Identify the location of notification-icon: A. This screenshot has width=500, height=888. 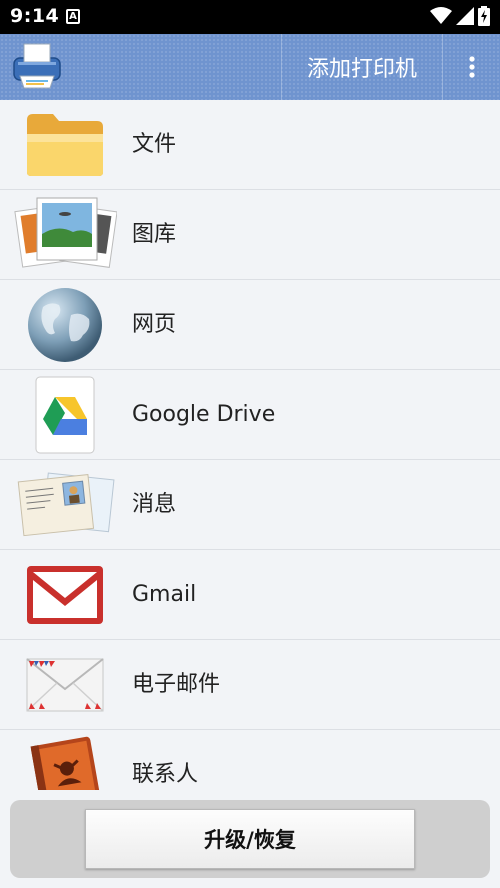
(73, 16).